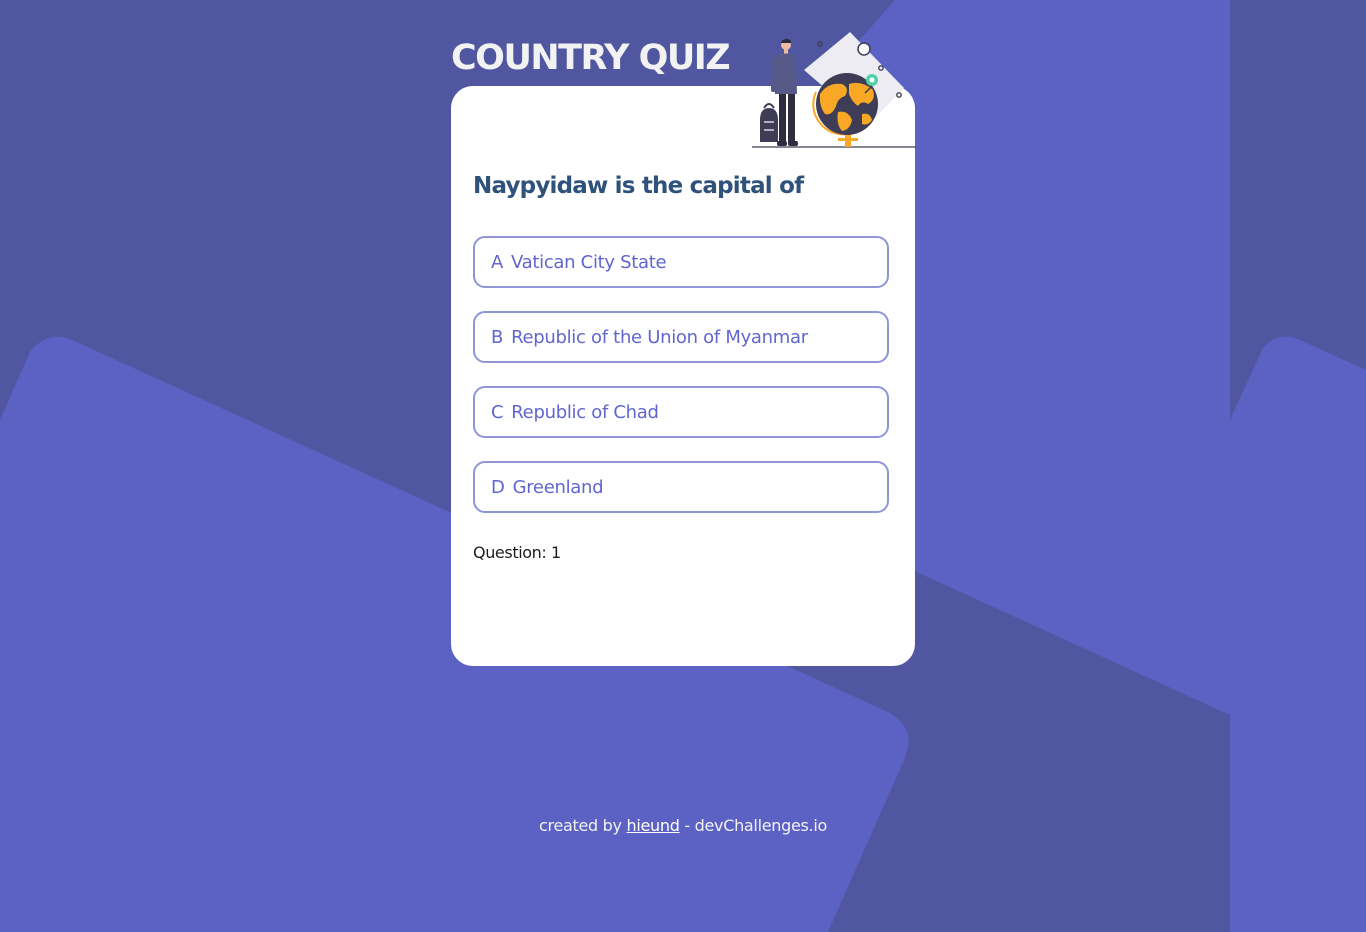  What do you see at coordinates (589, 262) in the screenshot?
I see `answer-text: Vatican City State` at bounding box center [589, 262].